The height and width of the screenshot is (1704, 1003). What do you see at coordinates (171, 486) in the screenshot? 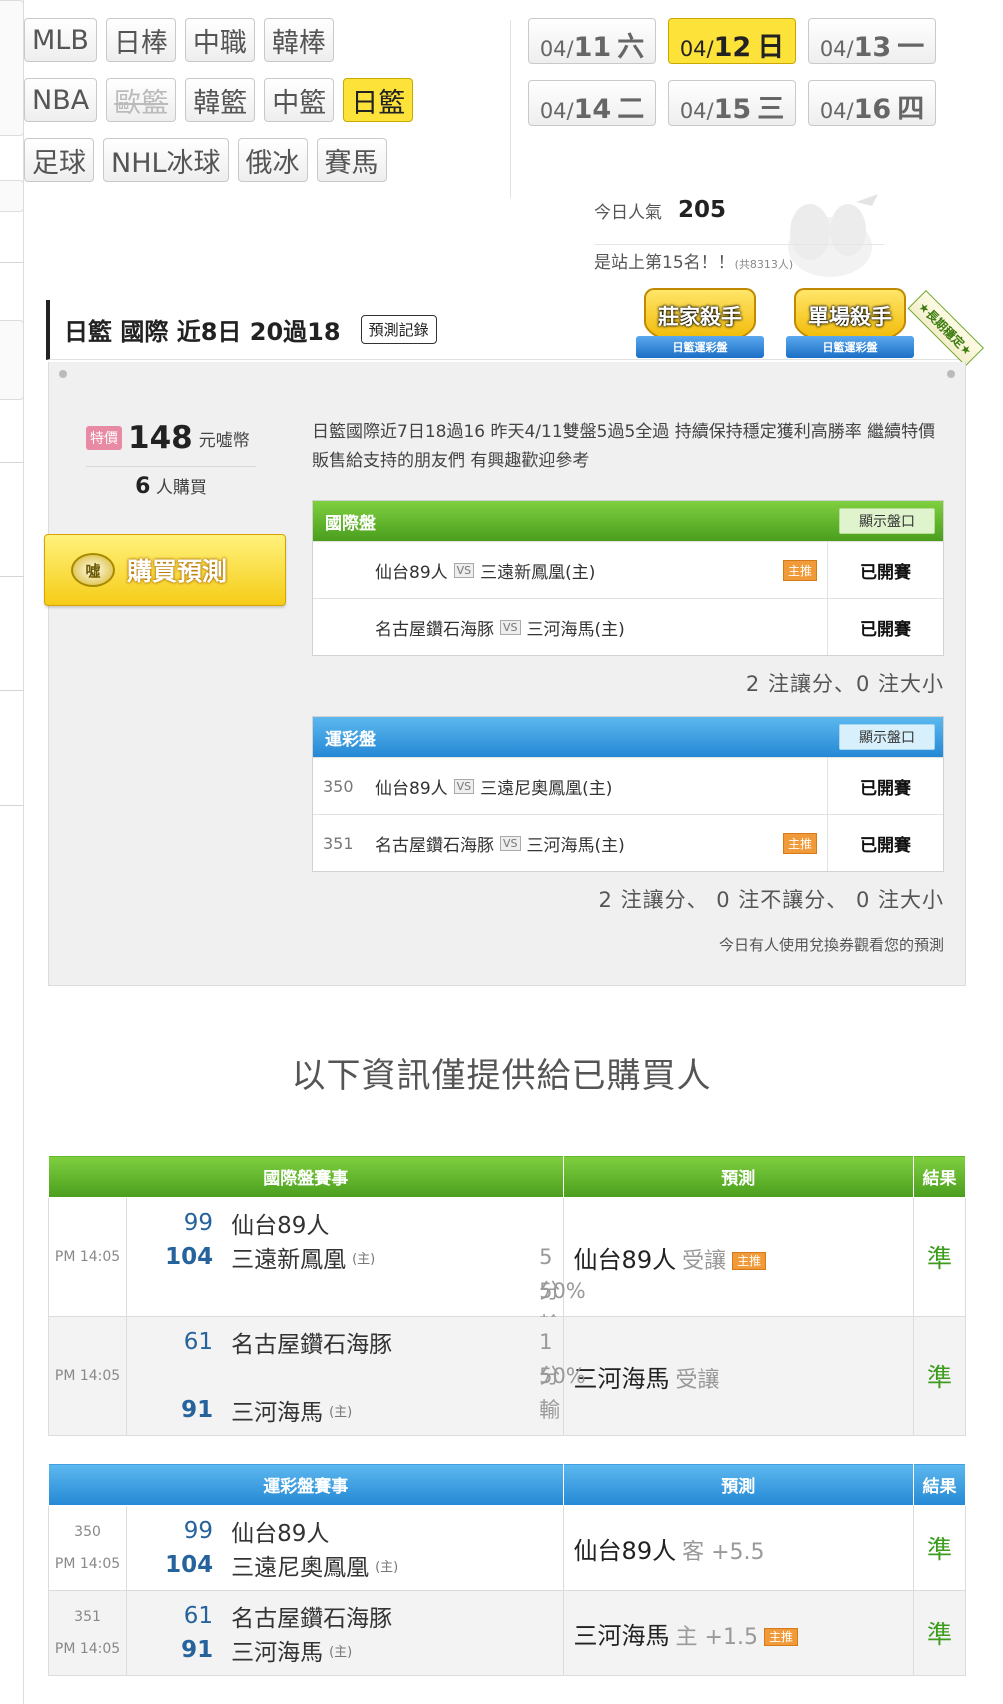
I see `buyers-count: 6 人購買` at bounding box center [171, 486].